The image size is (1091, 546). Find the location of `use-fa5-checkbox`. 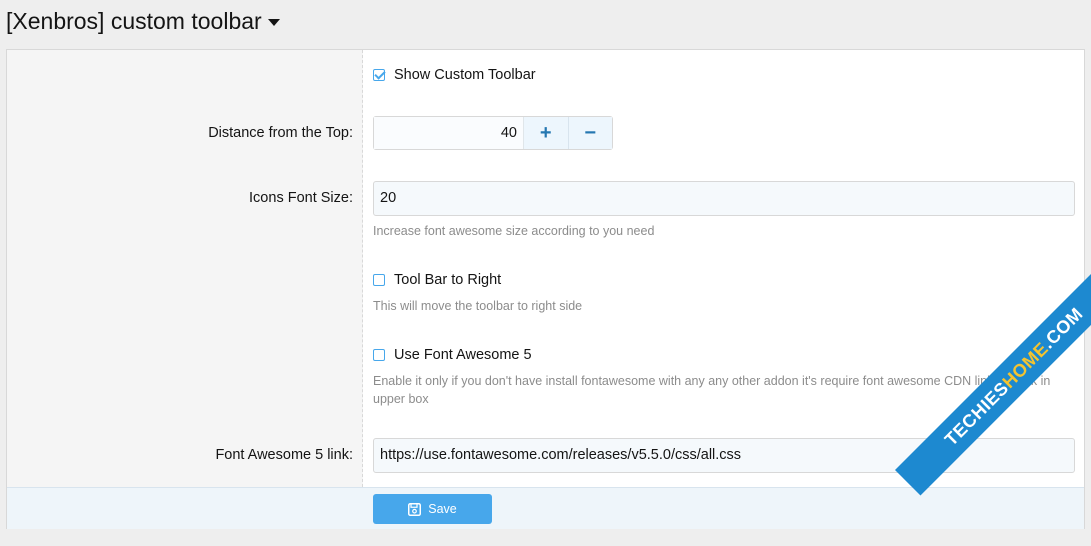

use-fa5-checkbox is located at coordinates (379, 355).